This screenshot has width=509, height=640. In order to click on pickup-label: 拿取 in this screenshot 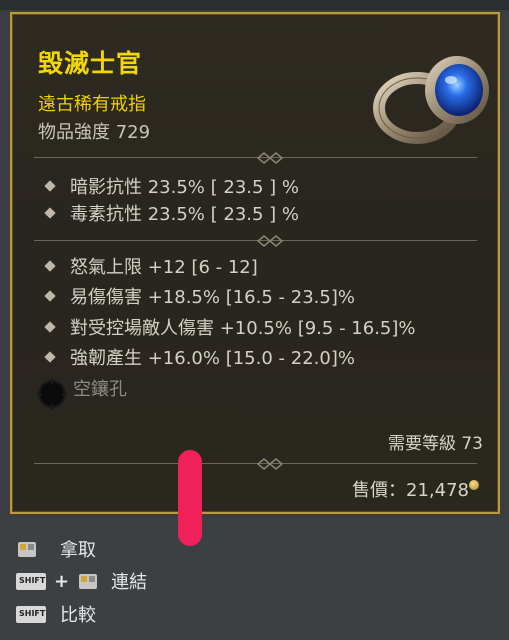, I will do `click(78, 550)`.